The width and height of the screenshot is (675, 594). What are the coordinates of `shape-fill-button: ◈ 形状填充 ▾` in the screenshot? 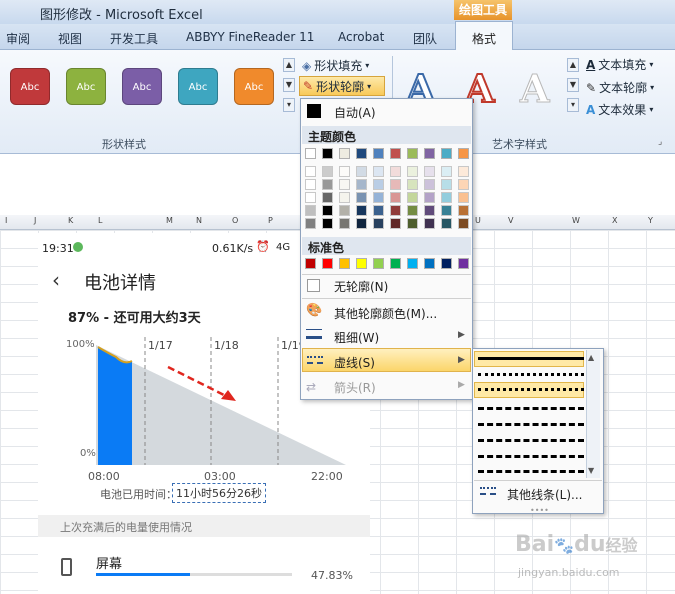 It's located at (335, 65).